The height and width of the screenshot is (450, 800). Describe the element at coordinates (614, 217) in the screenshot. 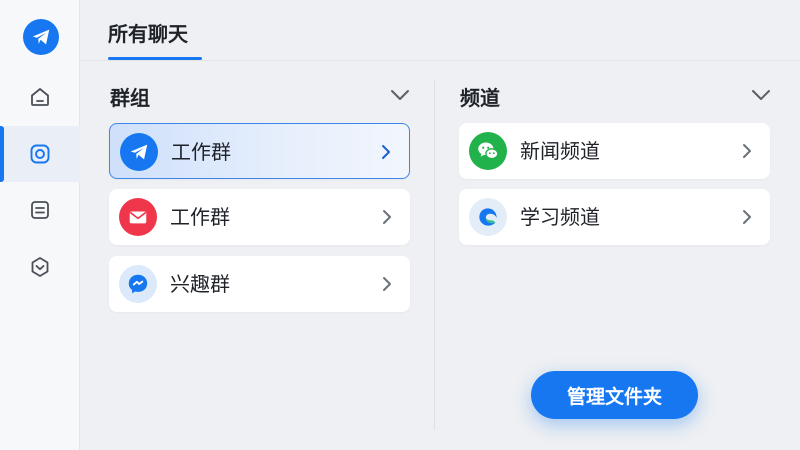

I see `channel-item-study: 学习频道` at that location.